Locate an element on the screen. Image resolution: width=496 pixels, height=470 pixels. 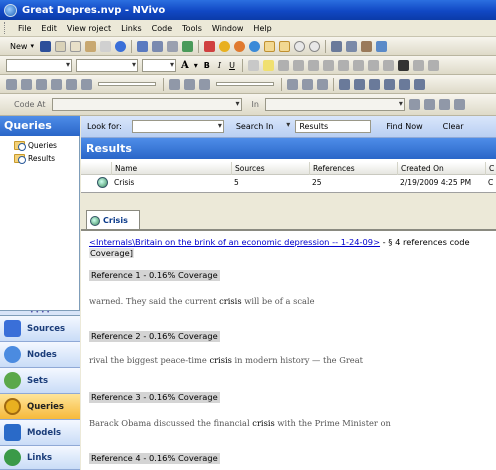
globe-icon is located at coordinates (254, 46).